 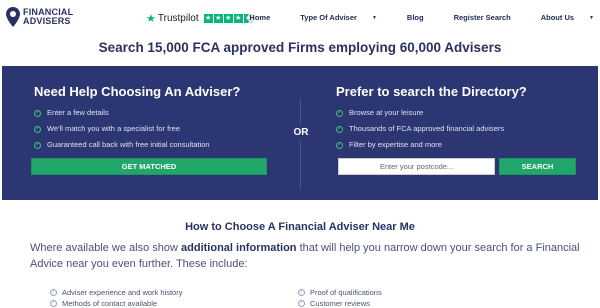 I want to click on logo: FINANCIAL ADVISERS, so click(x=39, y=17).